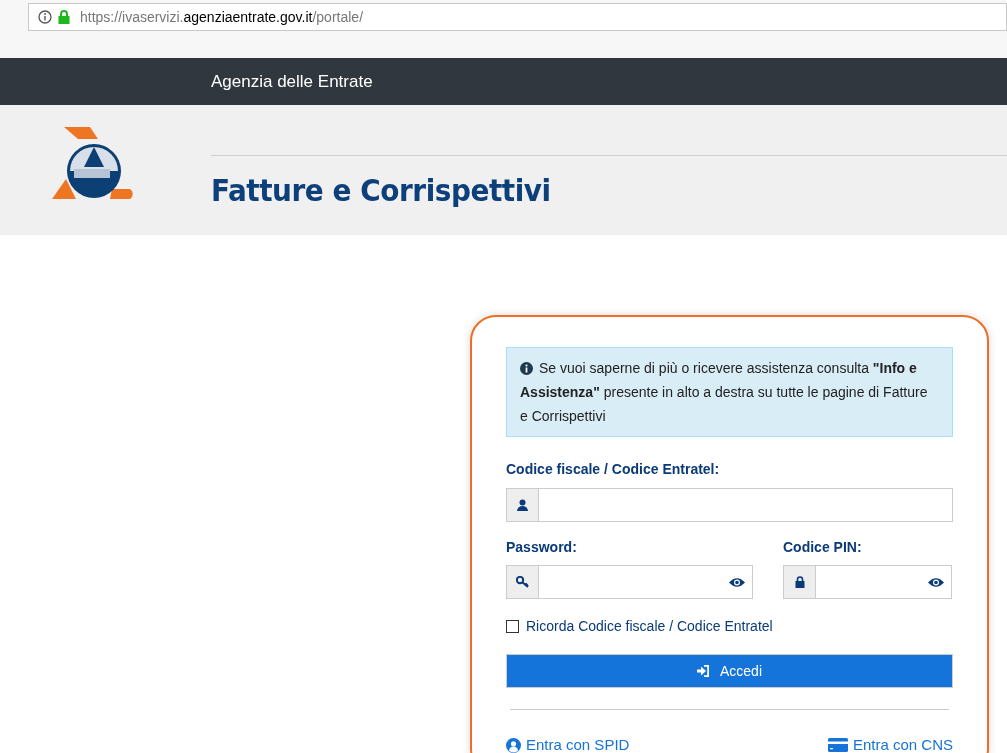  I want to click on key-icon, so click(522, 582).